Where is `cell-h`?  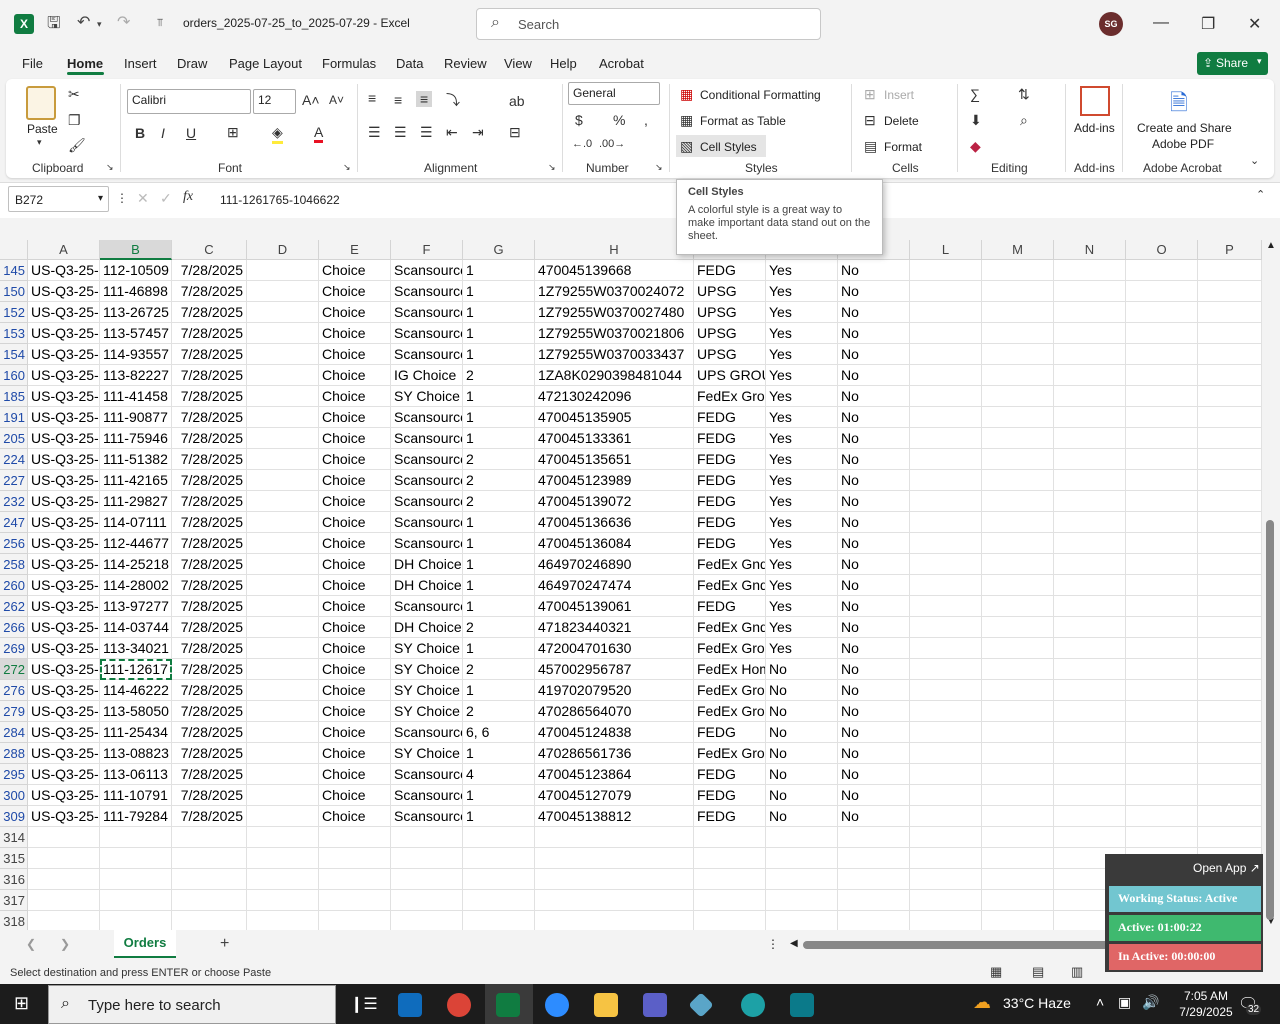
cell-h is located at coordinates (614, 837).